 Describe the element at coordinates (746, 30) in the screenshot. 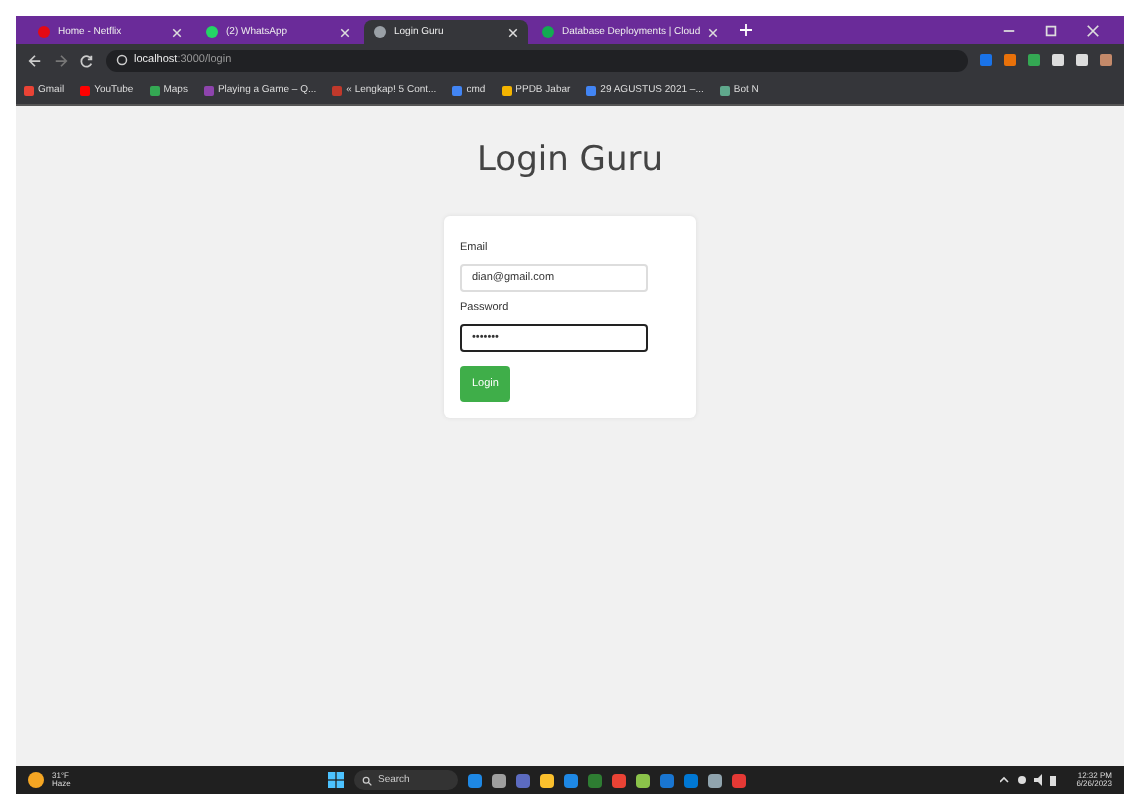

I see `new-tab-icon` at that location.